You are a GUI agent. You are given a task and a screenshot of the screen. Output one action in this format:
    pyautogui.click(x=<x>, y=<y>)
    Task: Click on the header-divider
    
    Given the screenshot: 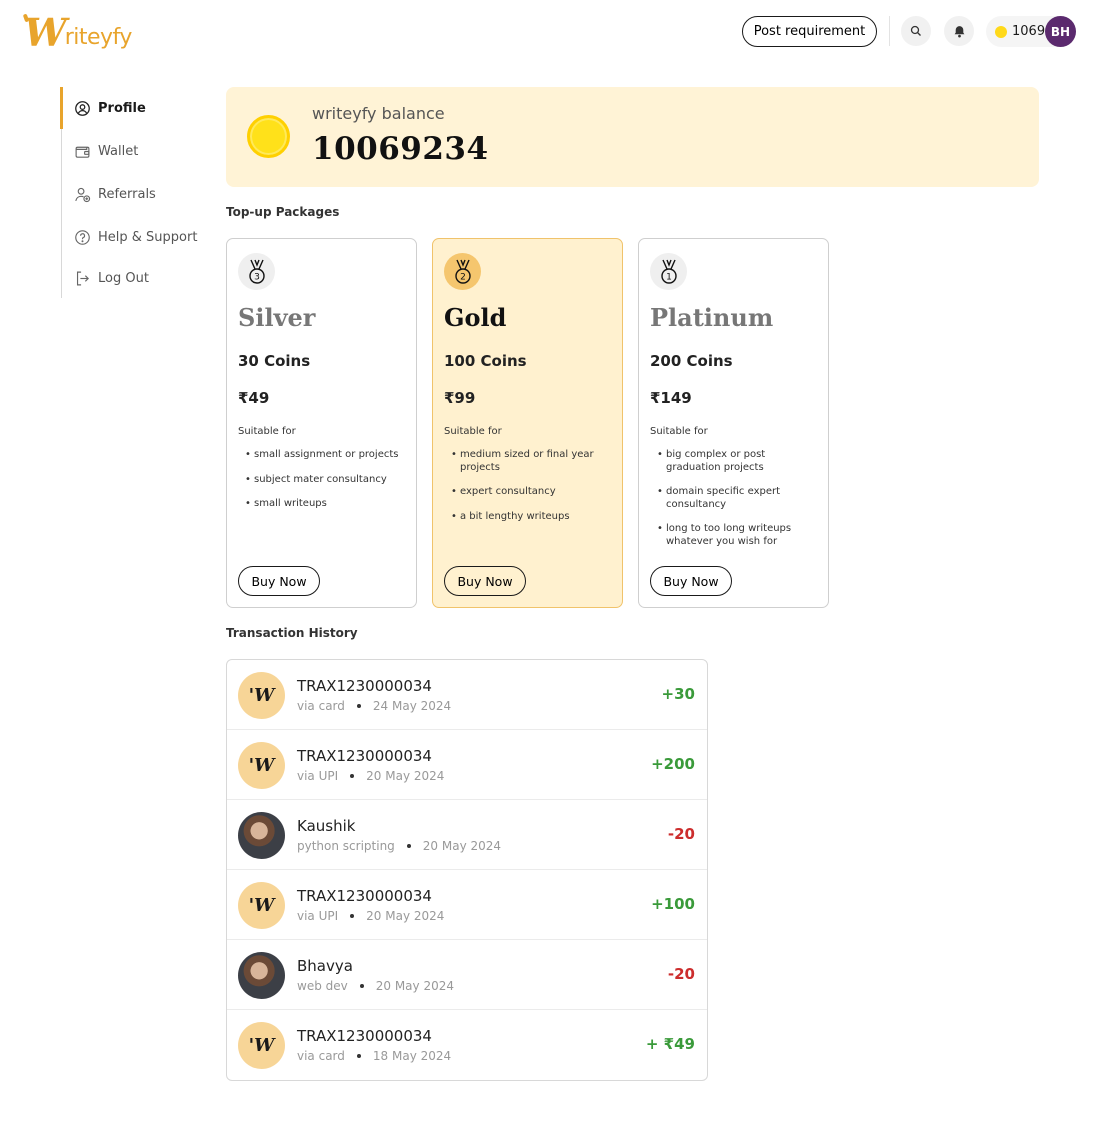 What is the action you would take?
    pyautogui.click(x=889, y=31)
    